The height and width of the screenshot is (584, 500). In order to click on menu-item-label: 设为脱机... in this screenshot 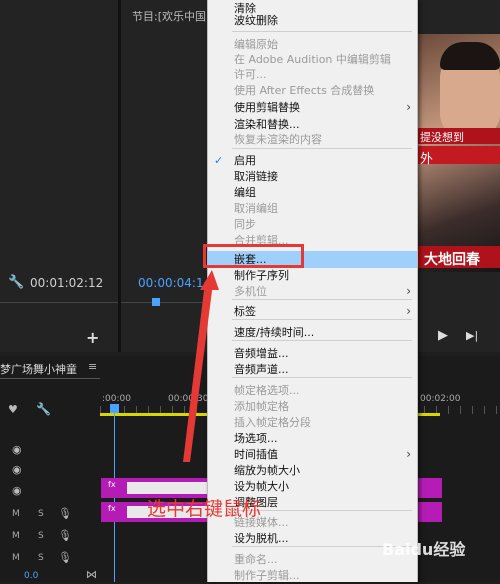, I will do `click(261, 538)`.